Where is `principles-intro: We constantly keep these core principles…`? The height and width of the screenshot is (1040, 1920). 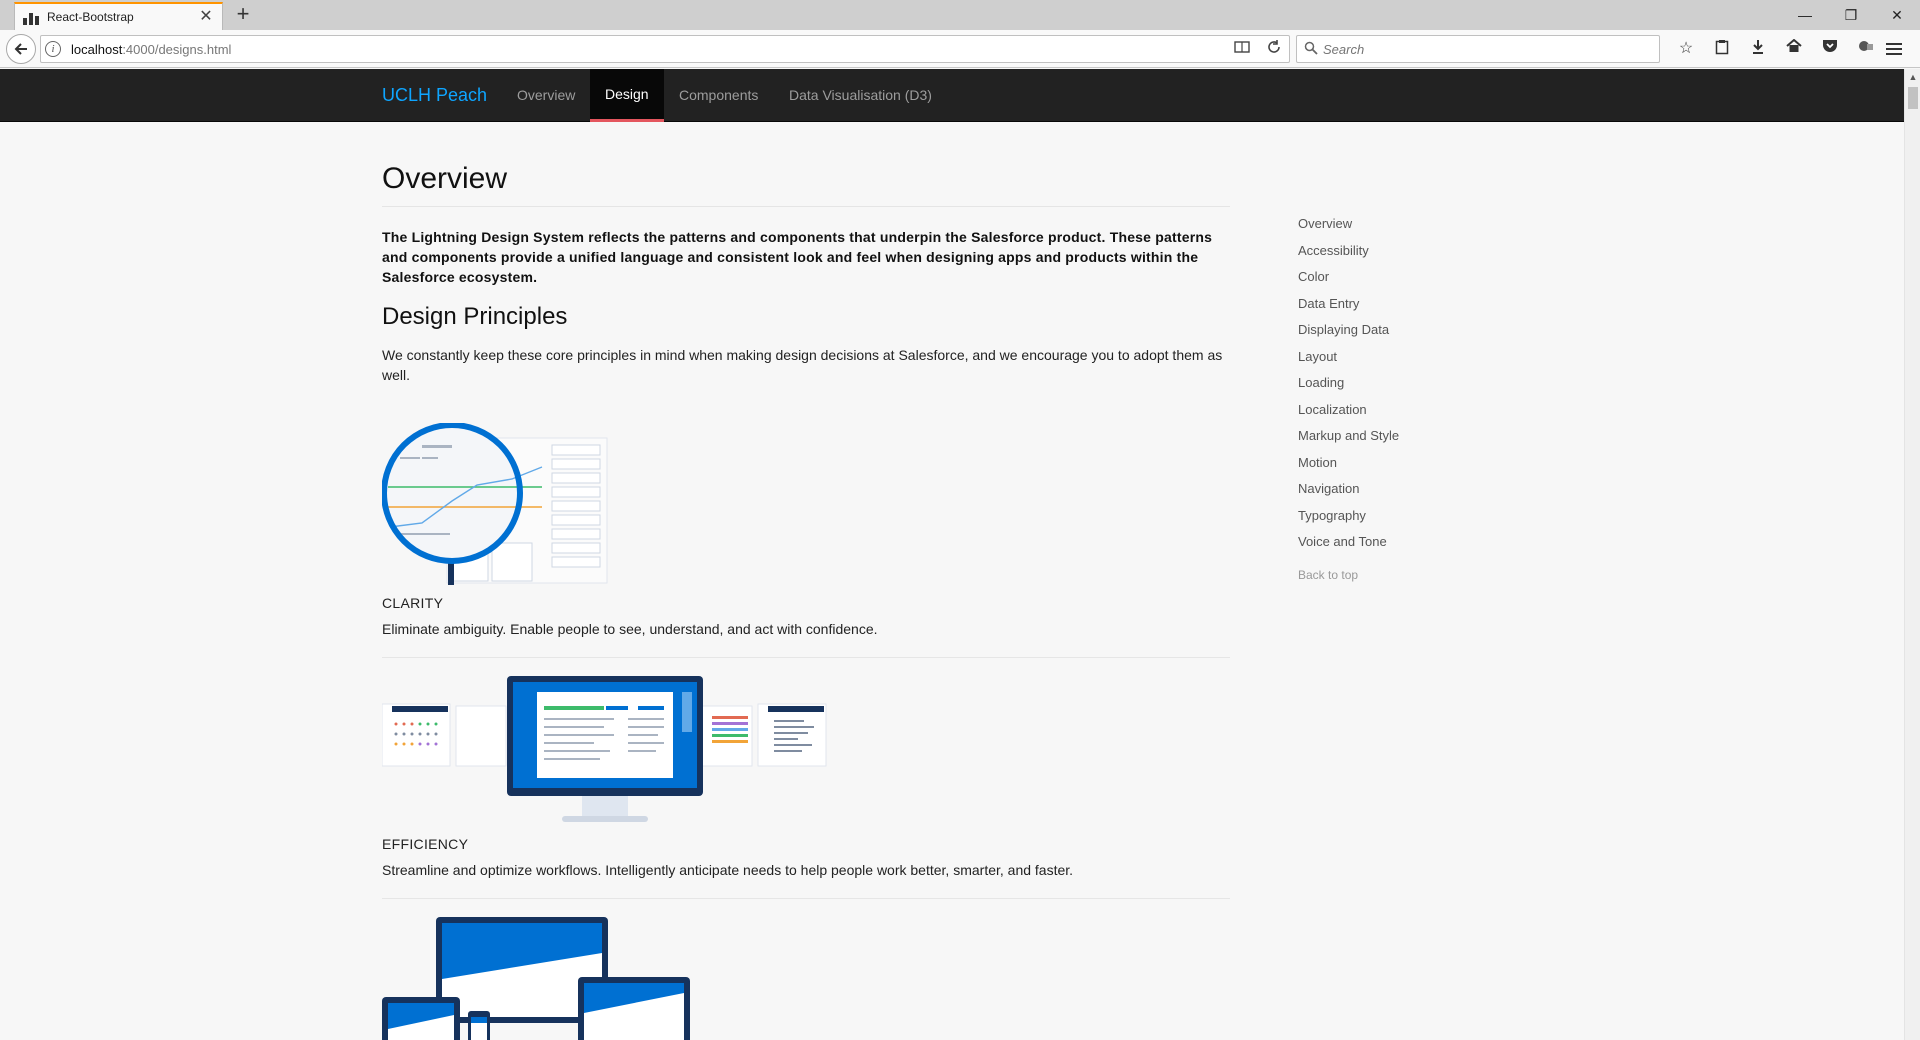
principles-intro: We constantly keep these core principles… is located at coordinates (802, 365).